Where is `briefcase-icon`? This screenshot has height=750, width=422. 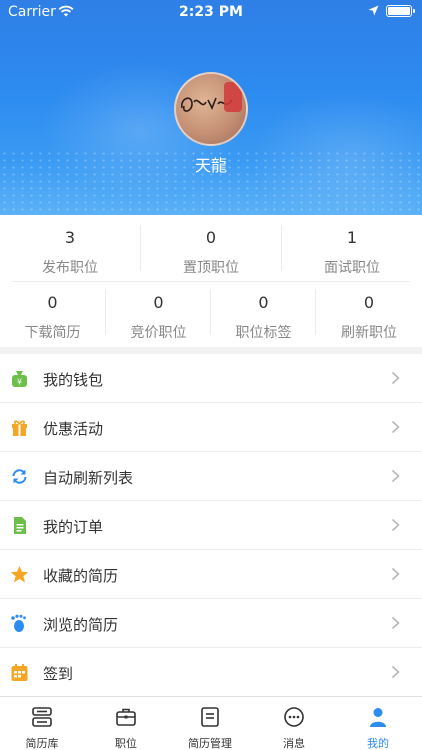
briefcase-icon is located at coordinates (126, 717).